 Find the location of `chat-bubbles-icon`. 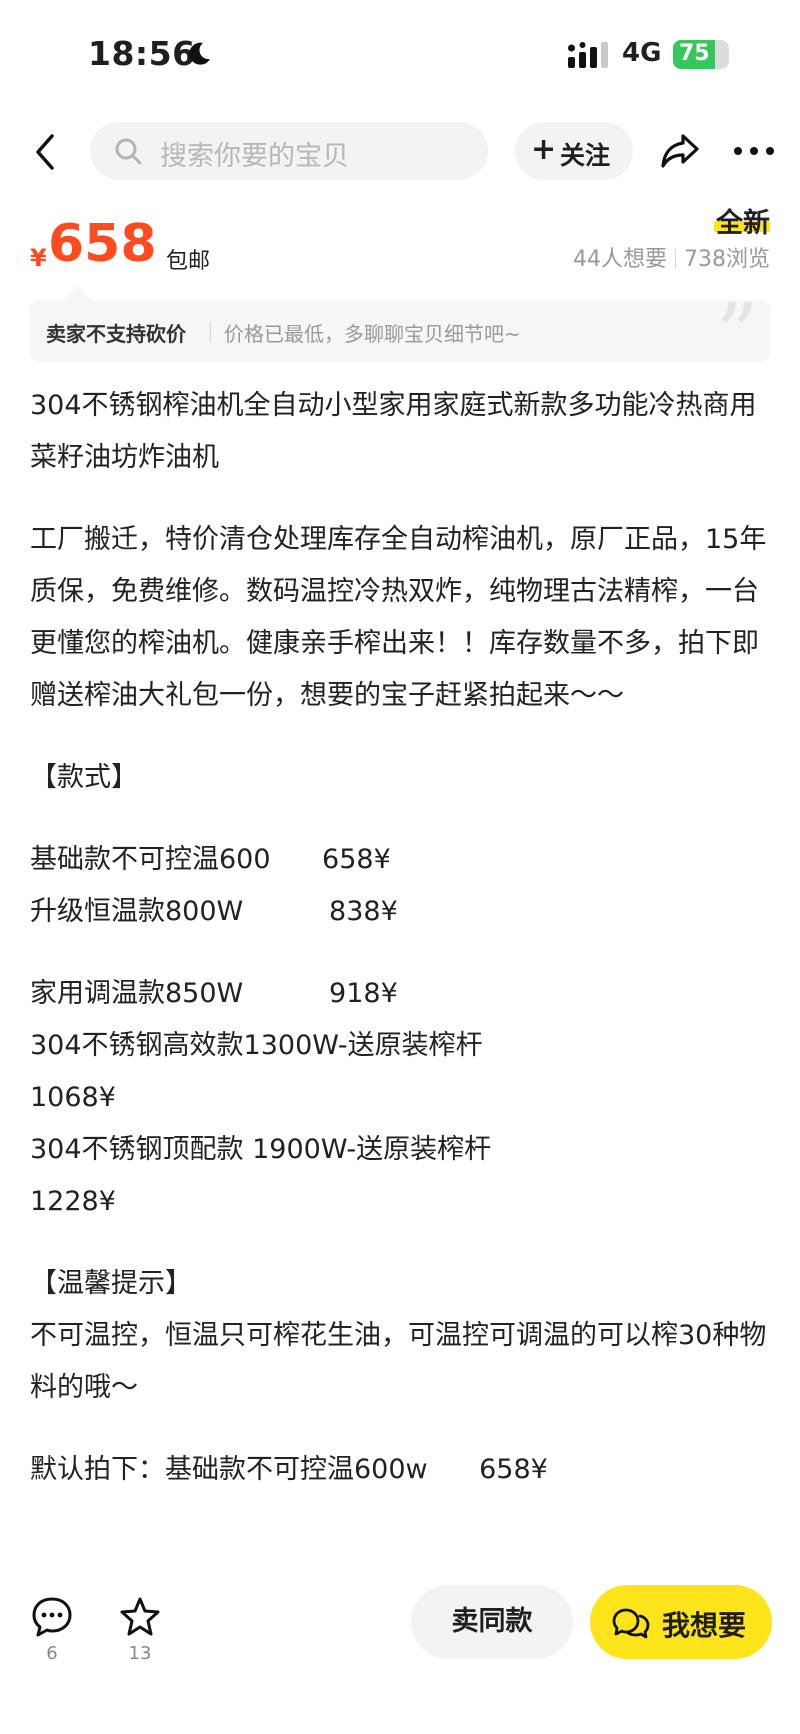

chat-bubbles-icon is located at coordinates (631, 1623).